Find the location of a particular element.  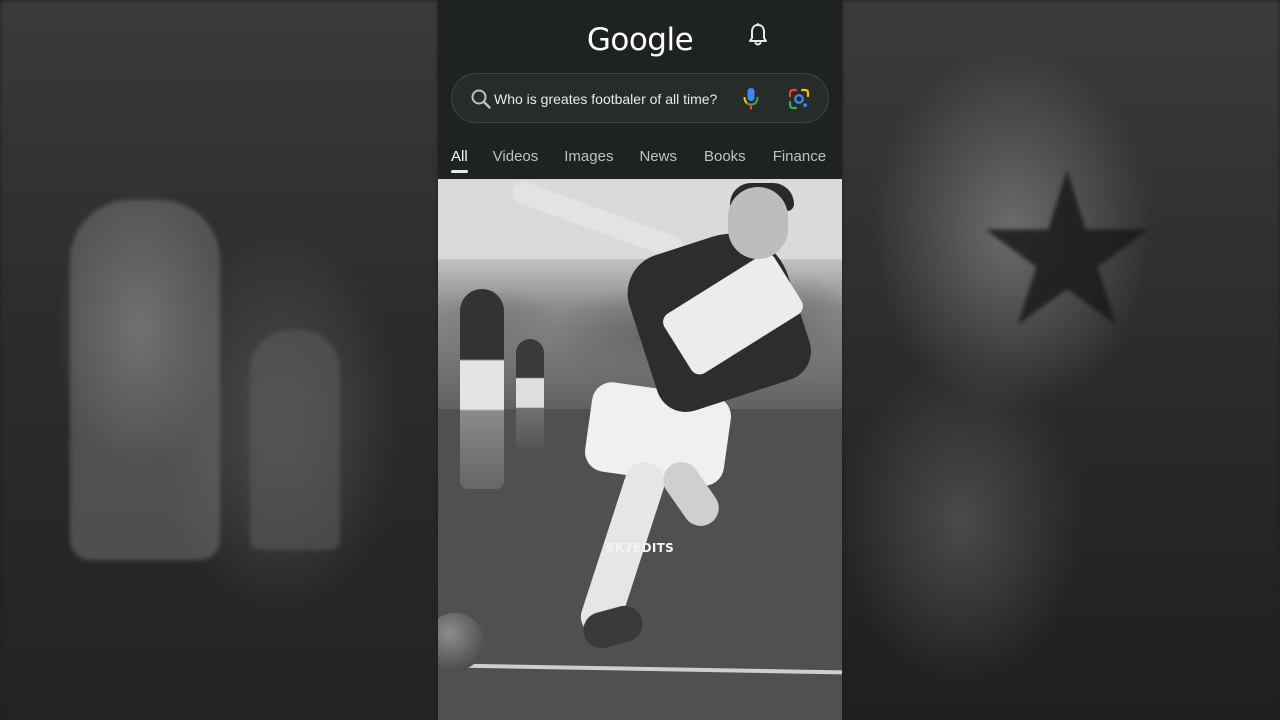

lens-icon is located at coordinates (799, 99).